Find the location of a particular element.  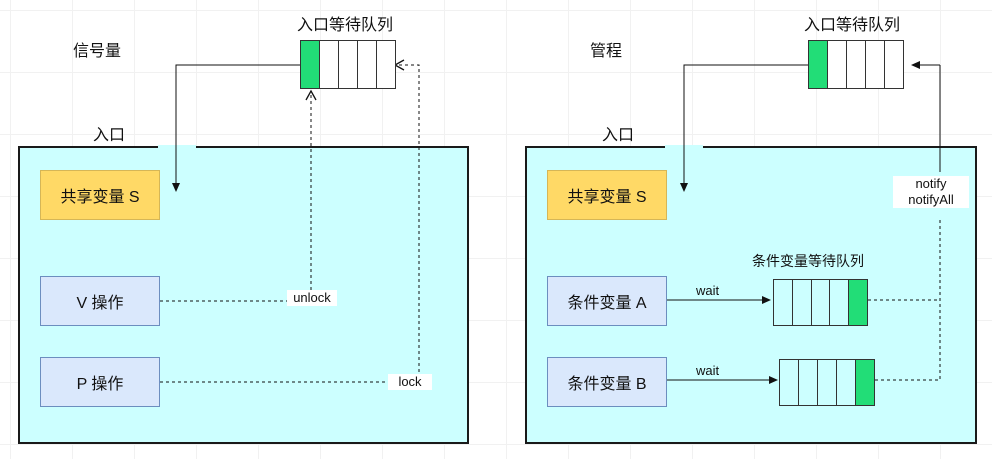

unlock-label: unlock is located at coordinates (312, 298).